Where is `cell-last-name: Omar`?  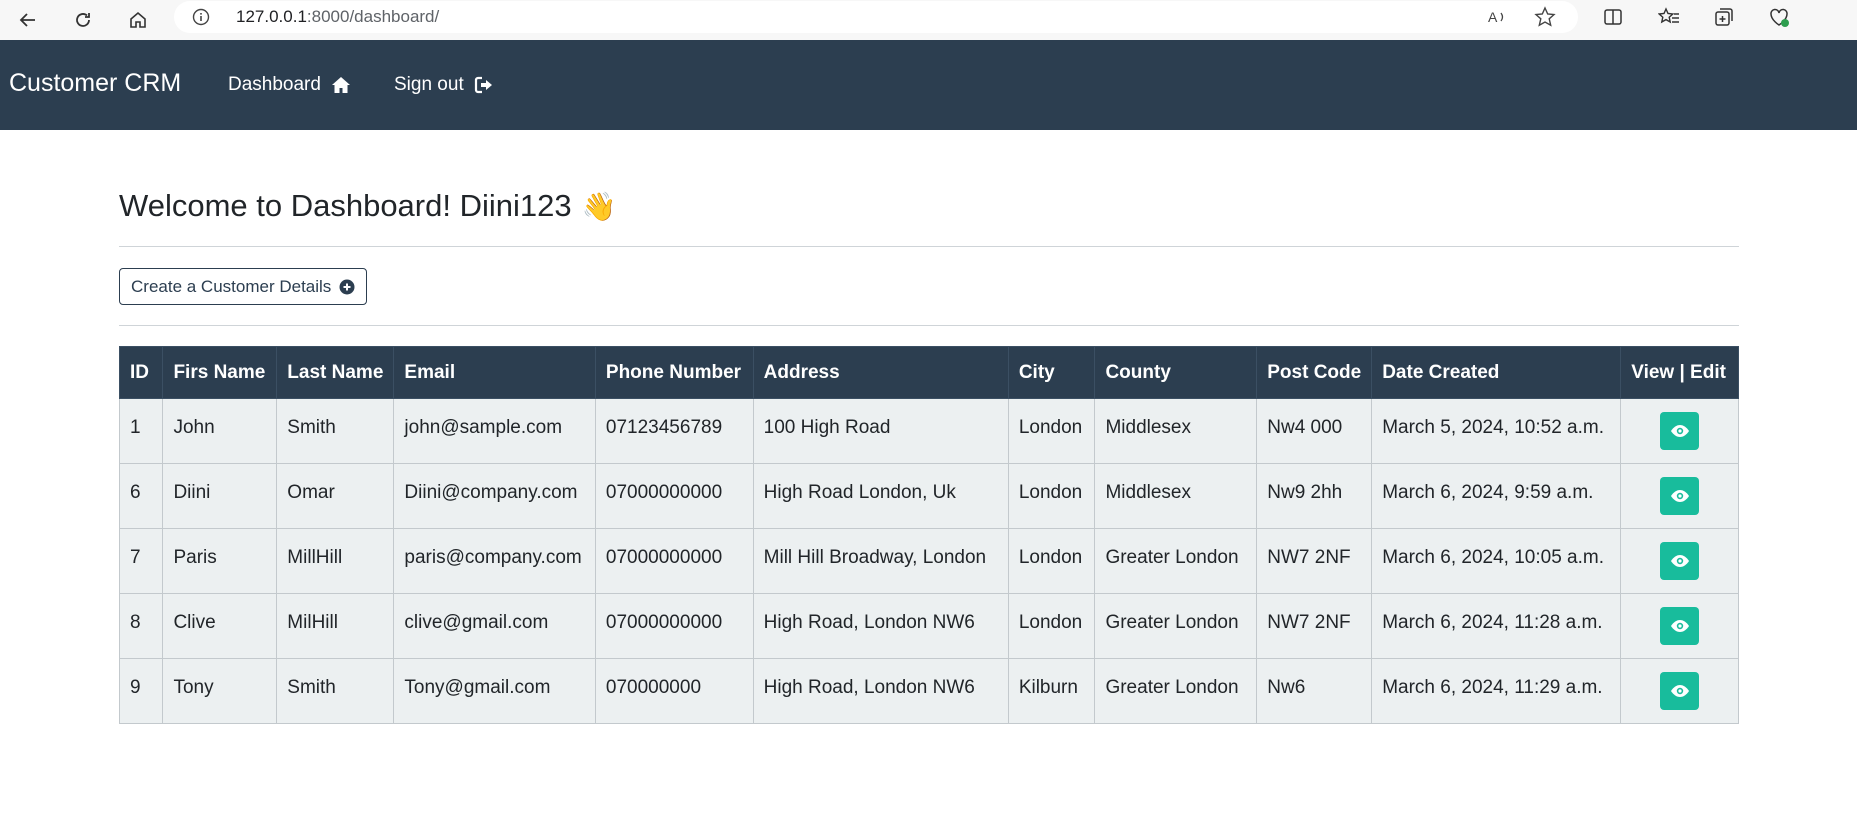 cell-last-name: Omar is located at coordinates (335, 496).